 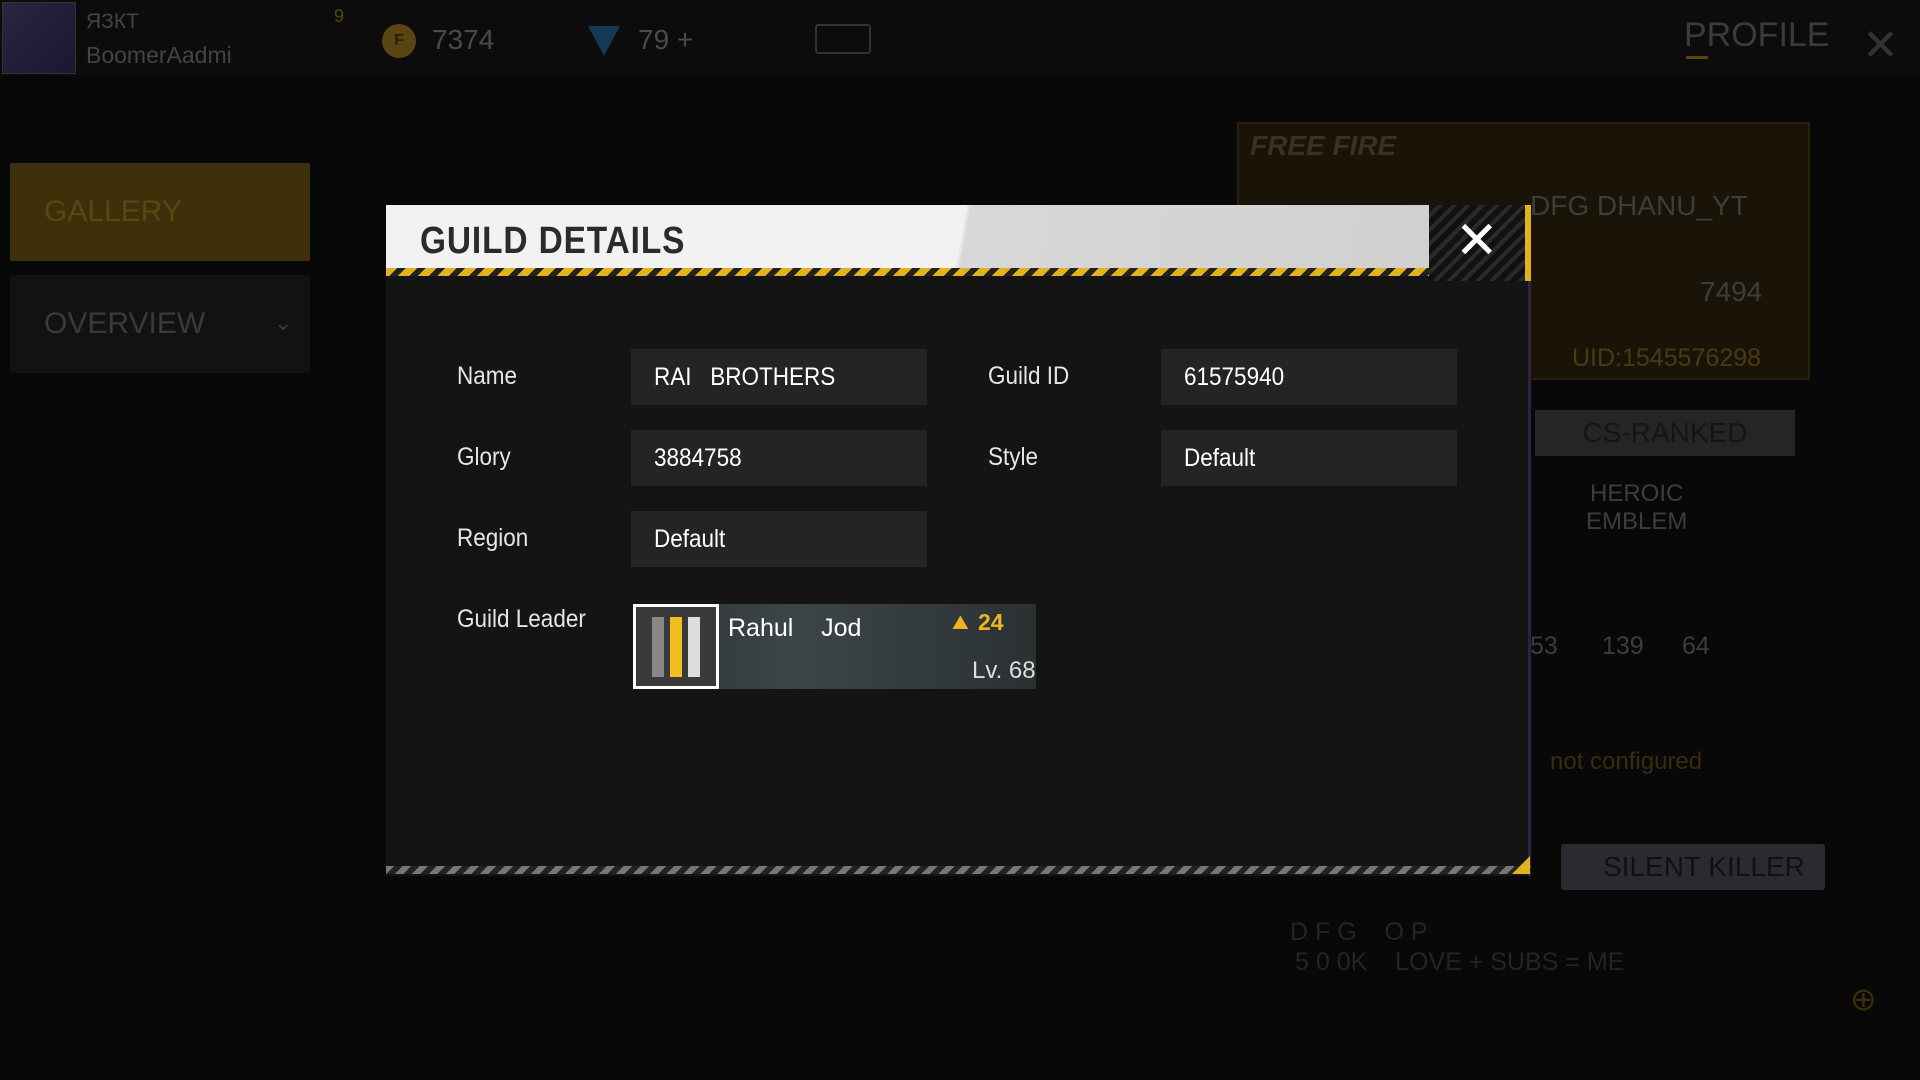 I want to click on gold-count: 7374, so click(x=463, y=39).